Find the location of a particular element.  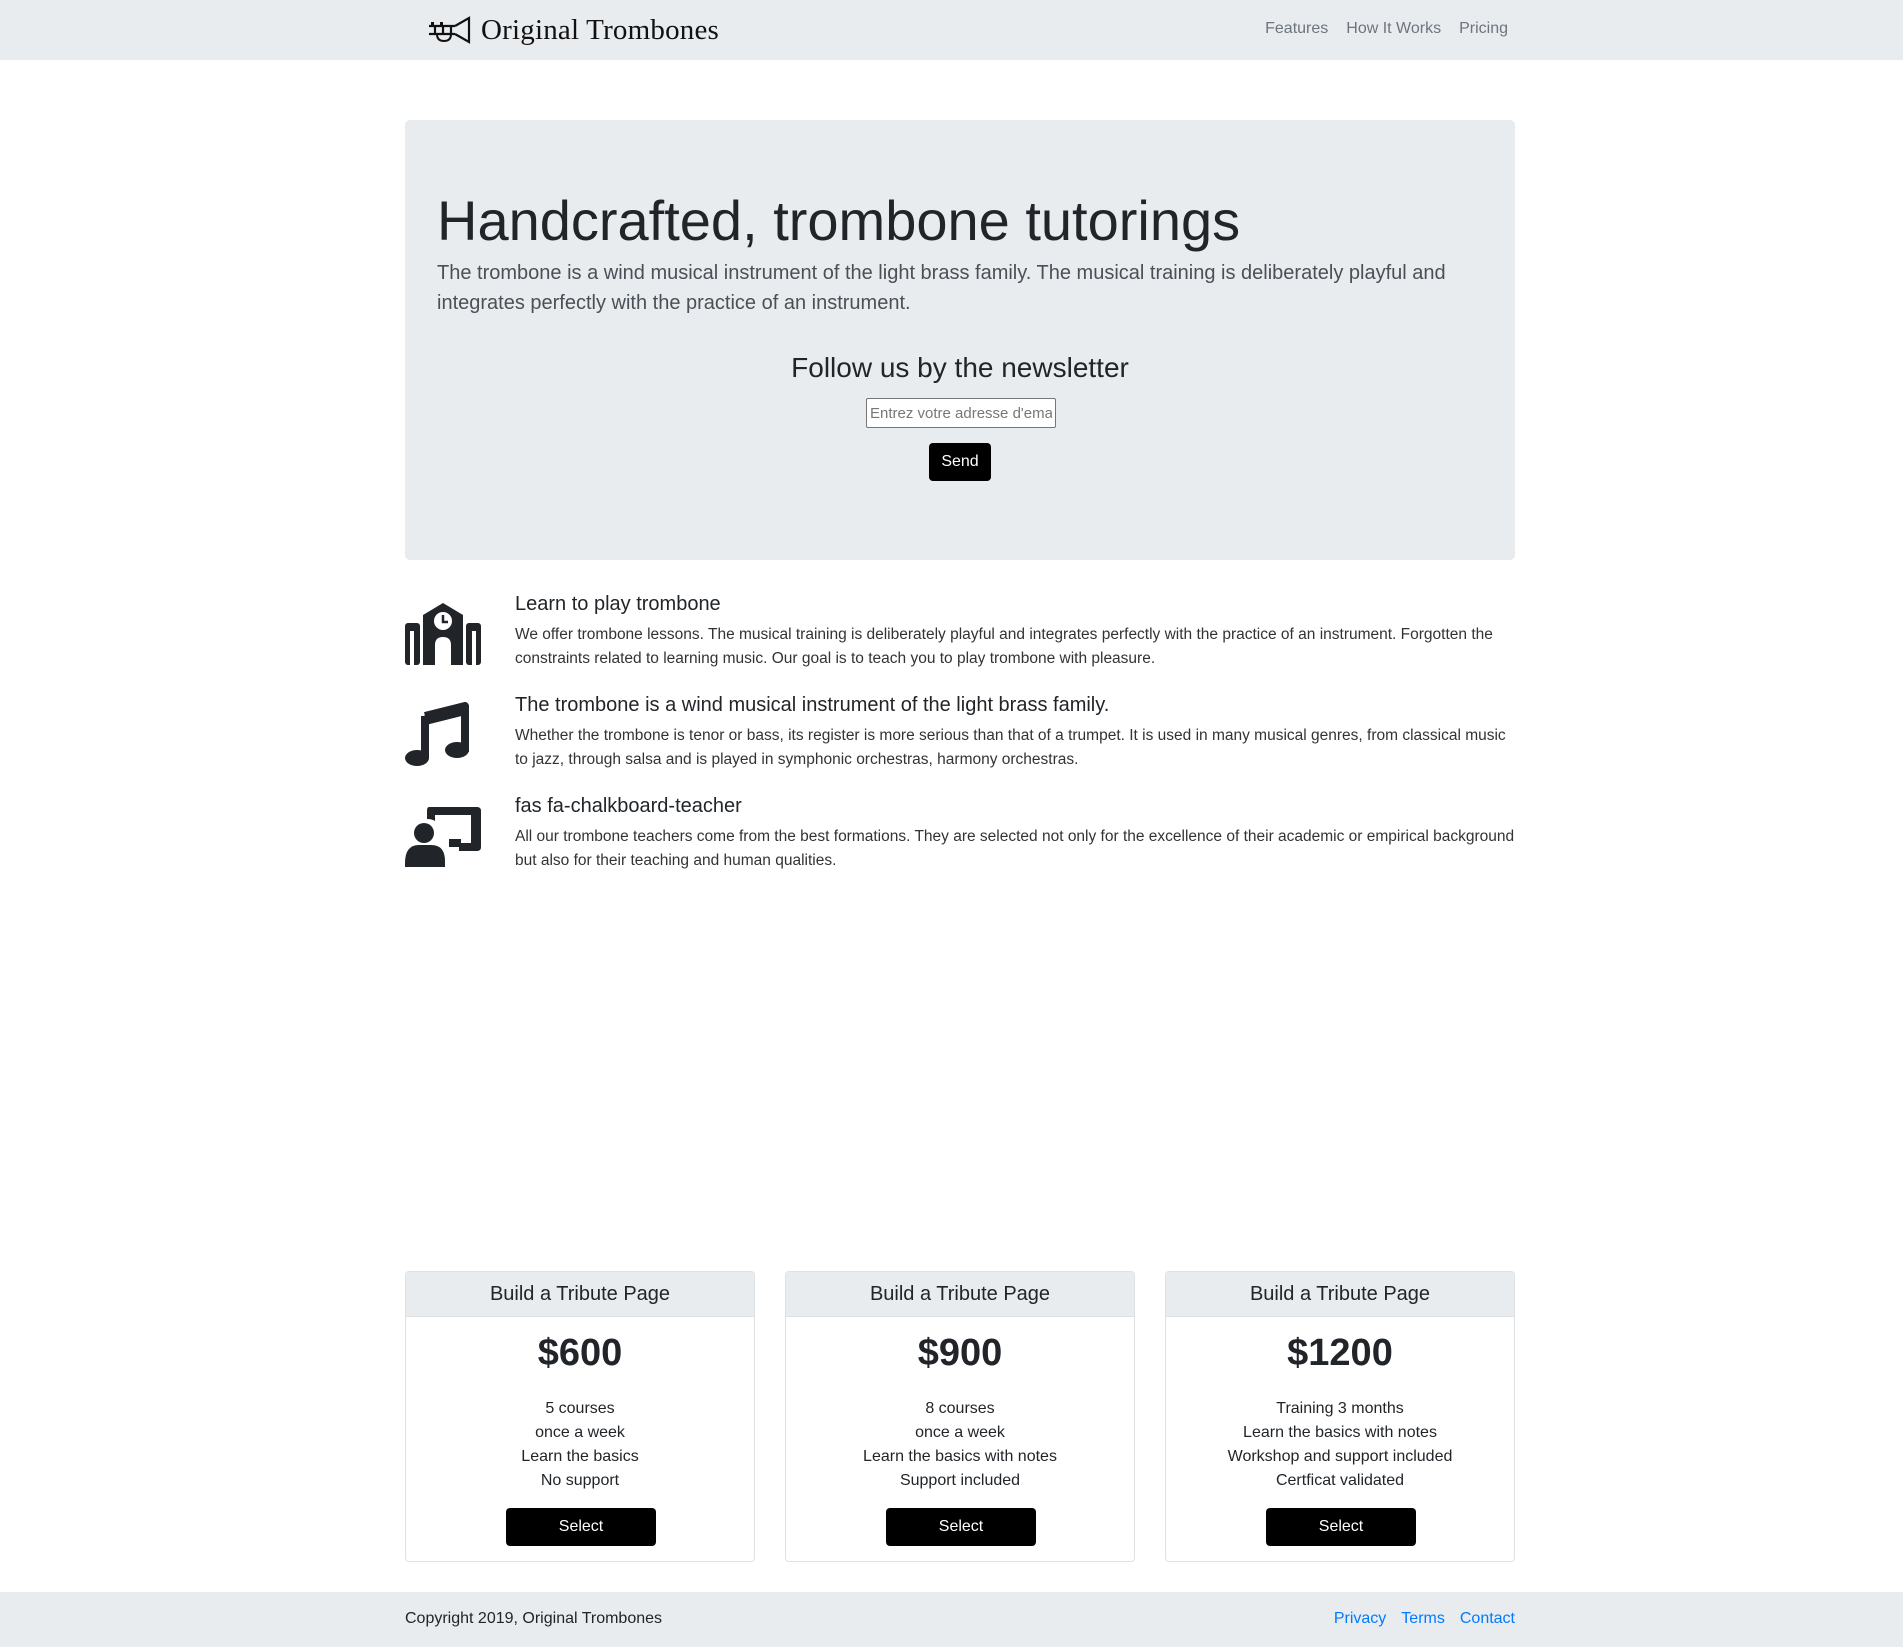

trombone-logo-icon is located at coordinates (450, 30).